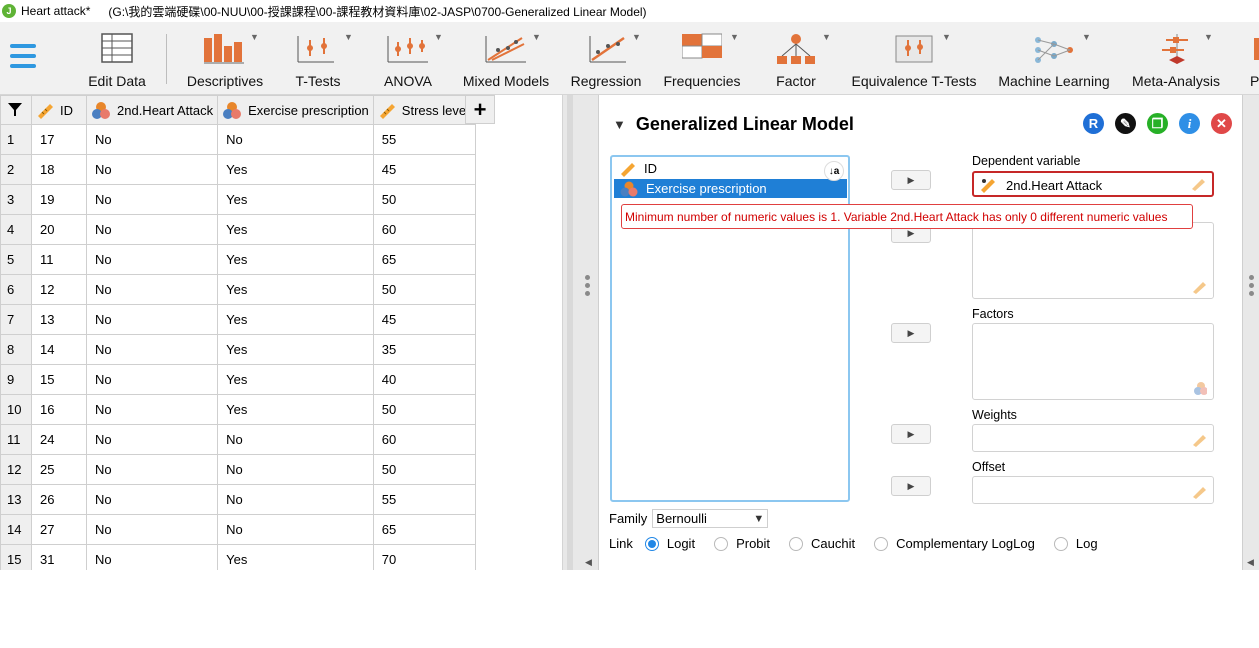  I want to click on edit-icon: ✎, so click(1125, 123).